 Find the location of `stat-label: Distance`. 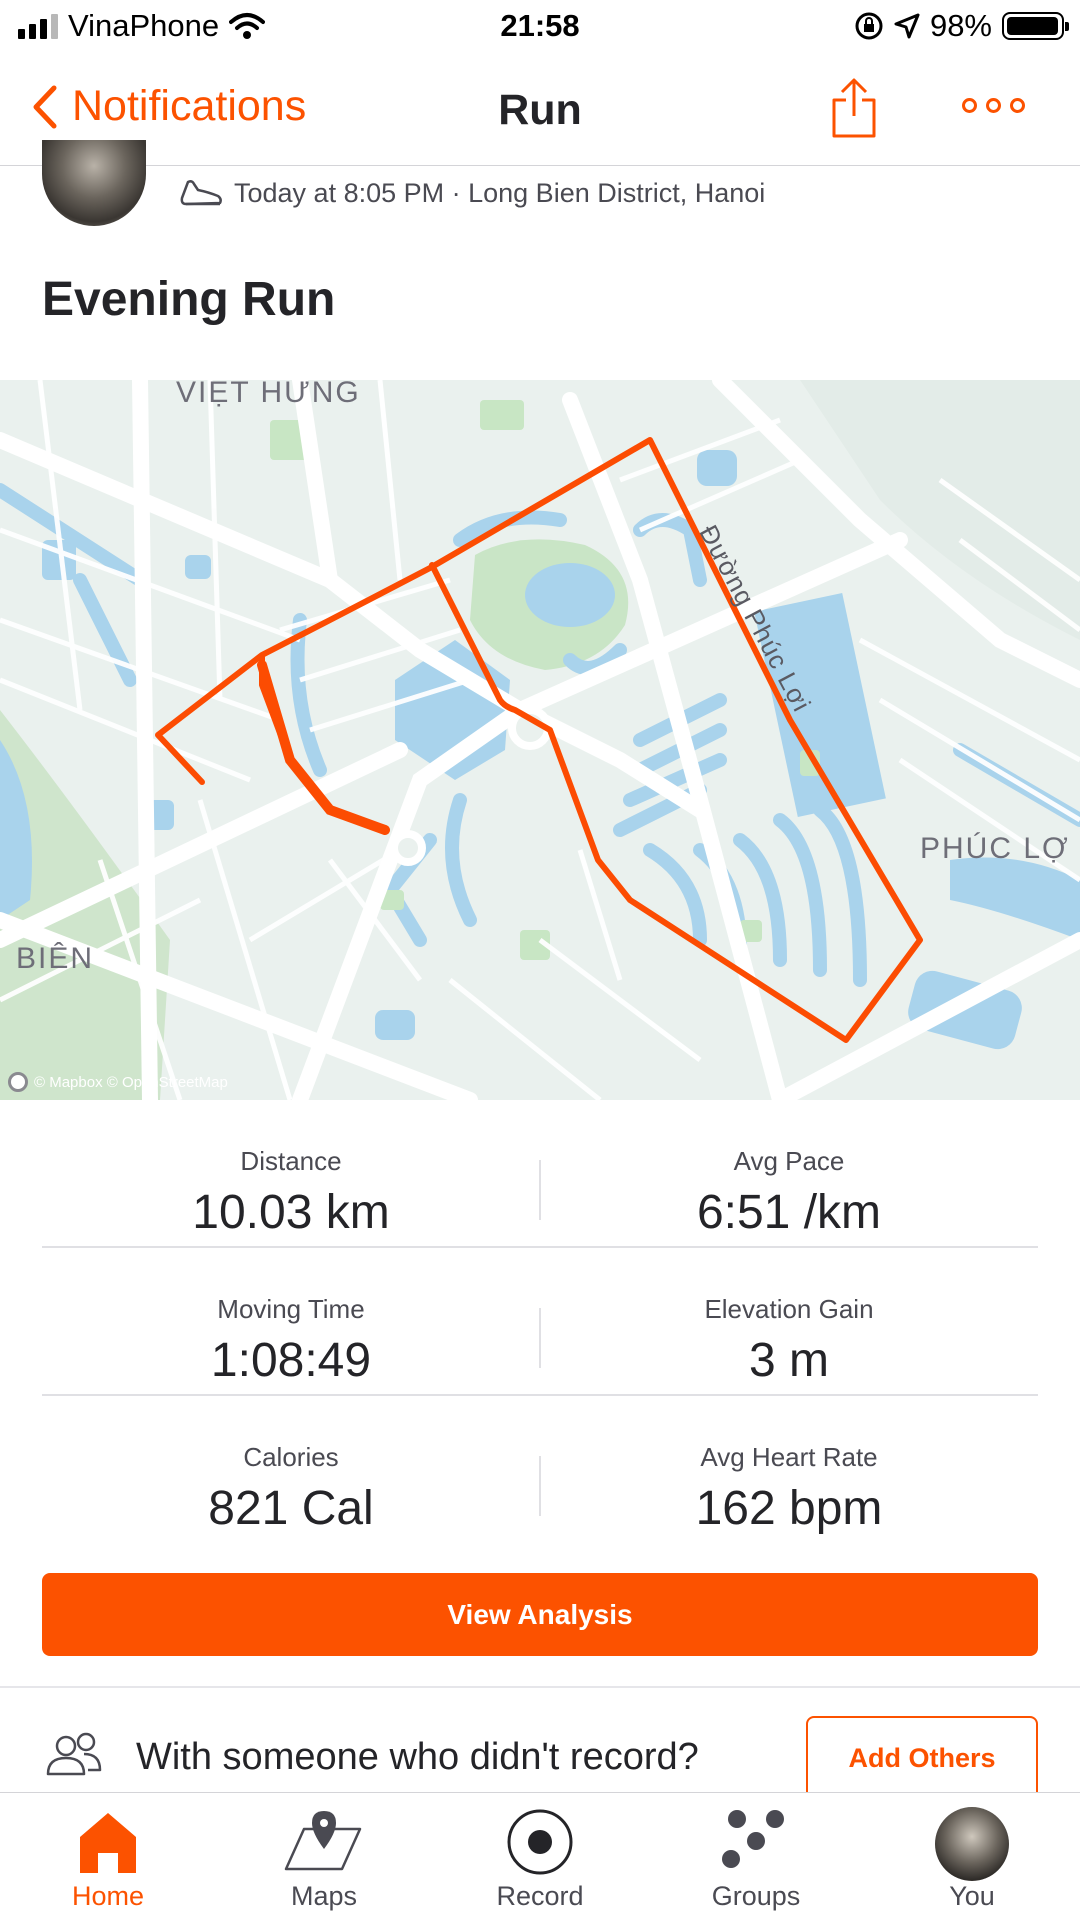

stat-label: Distance is located at coordinates (291, 1161).